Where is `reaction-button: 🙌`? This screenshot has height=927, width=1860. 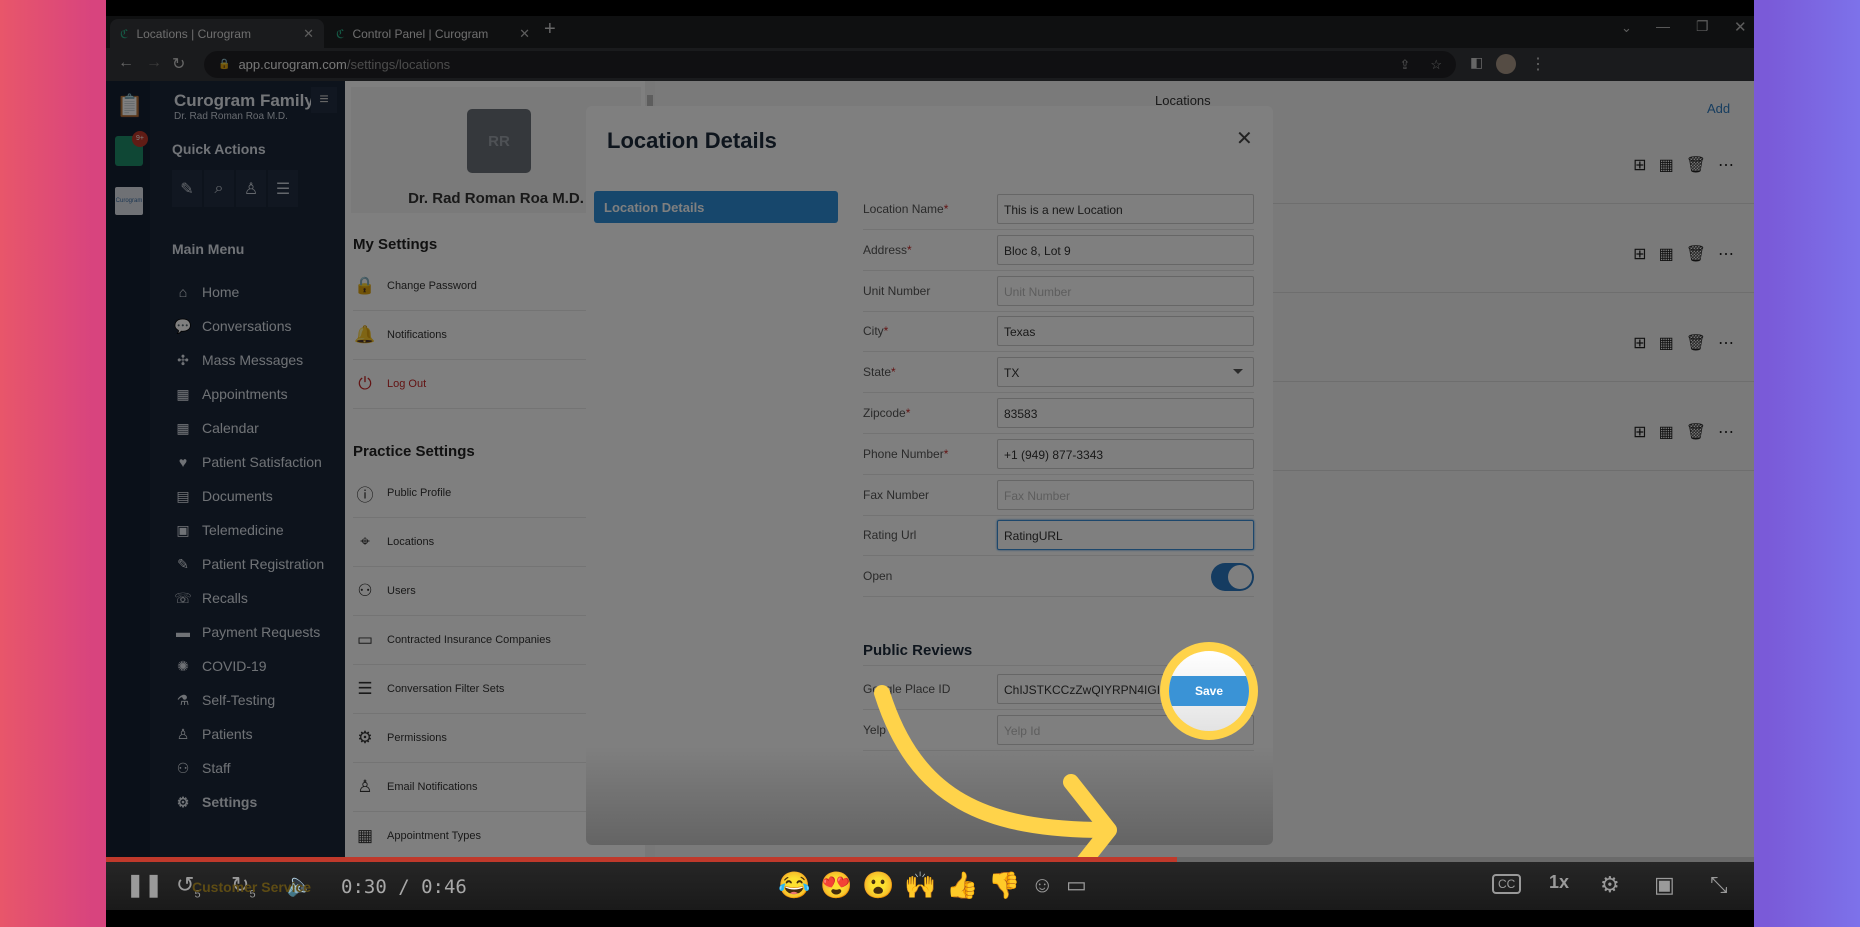
reaction-button: 🙌 is located at coordinates (920, 885).